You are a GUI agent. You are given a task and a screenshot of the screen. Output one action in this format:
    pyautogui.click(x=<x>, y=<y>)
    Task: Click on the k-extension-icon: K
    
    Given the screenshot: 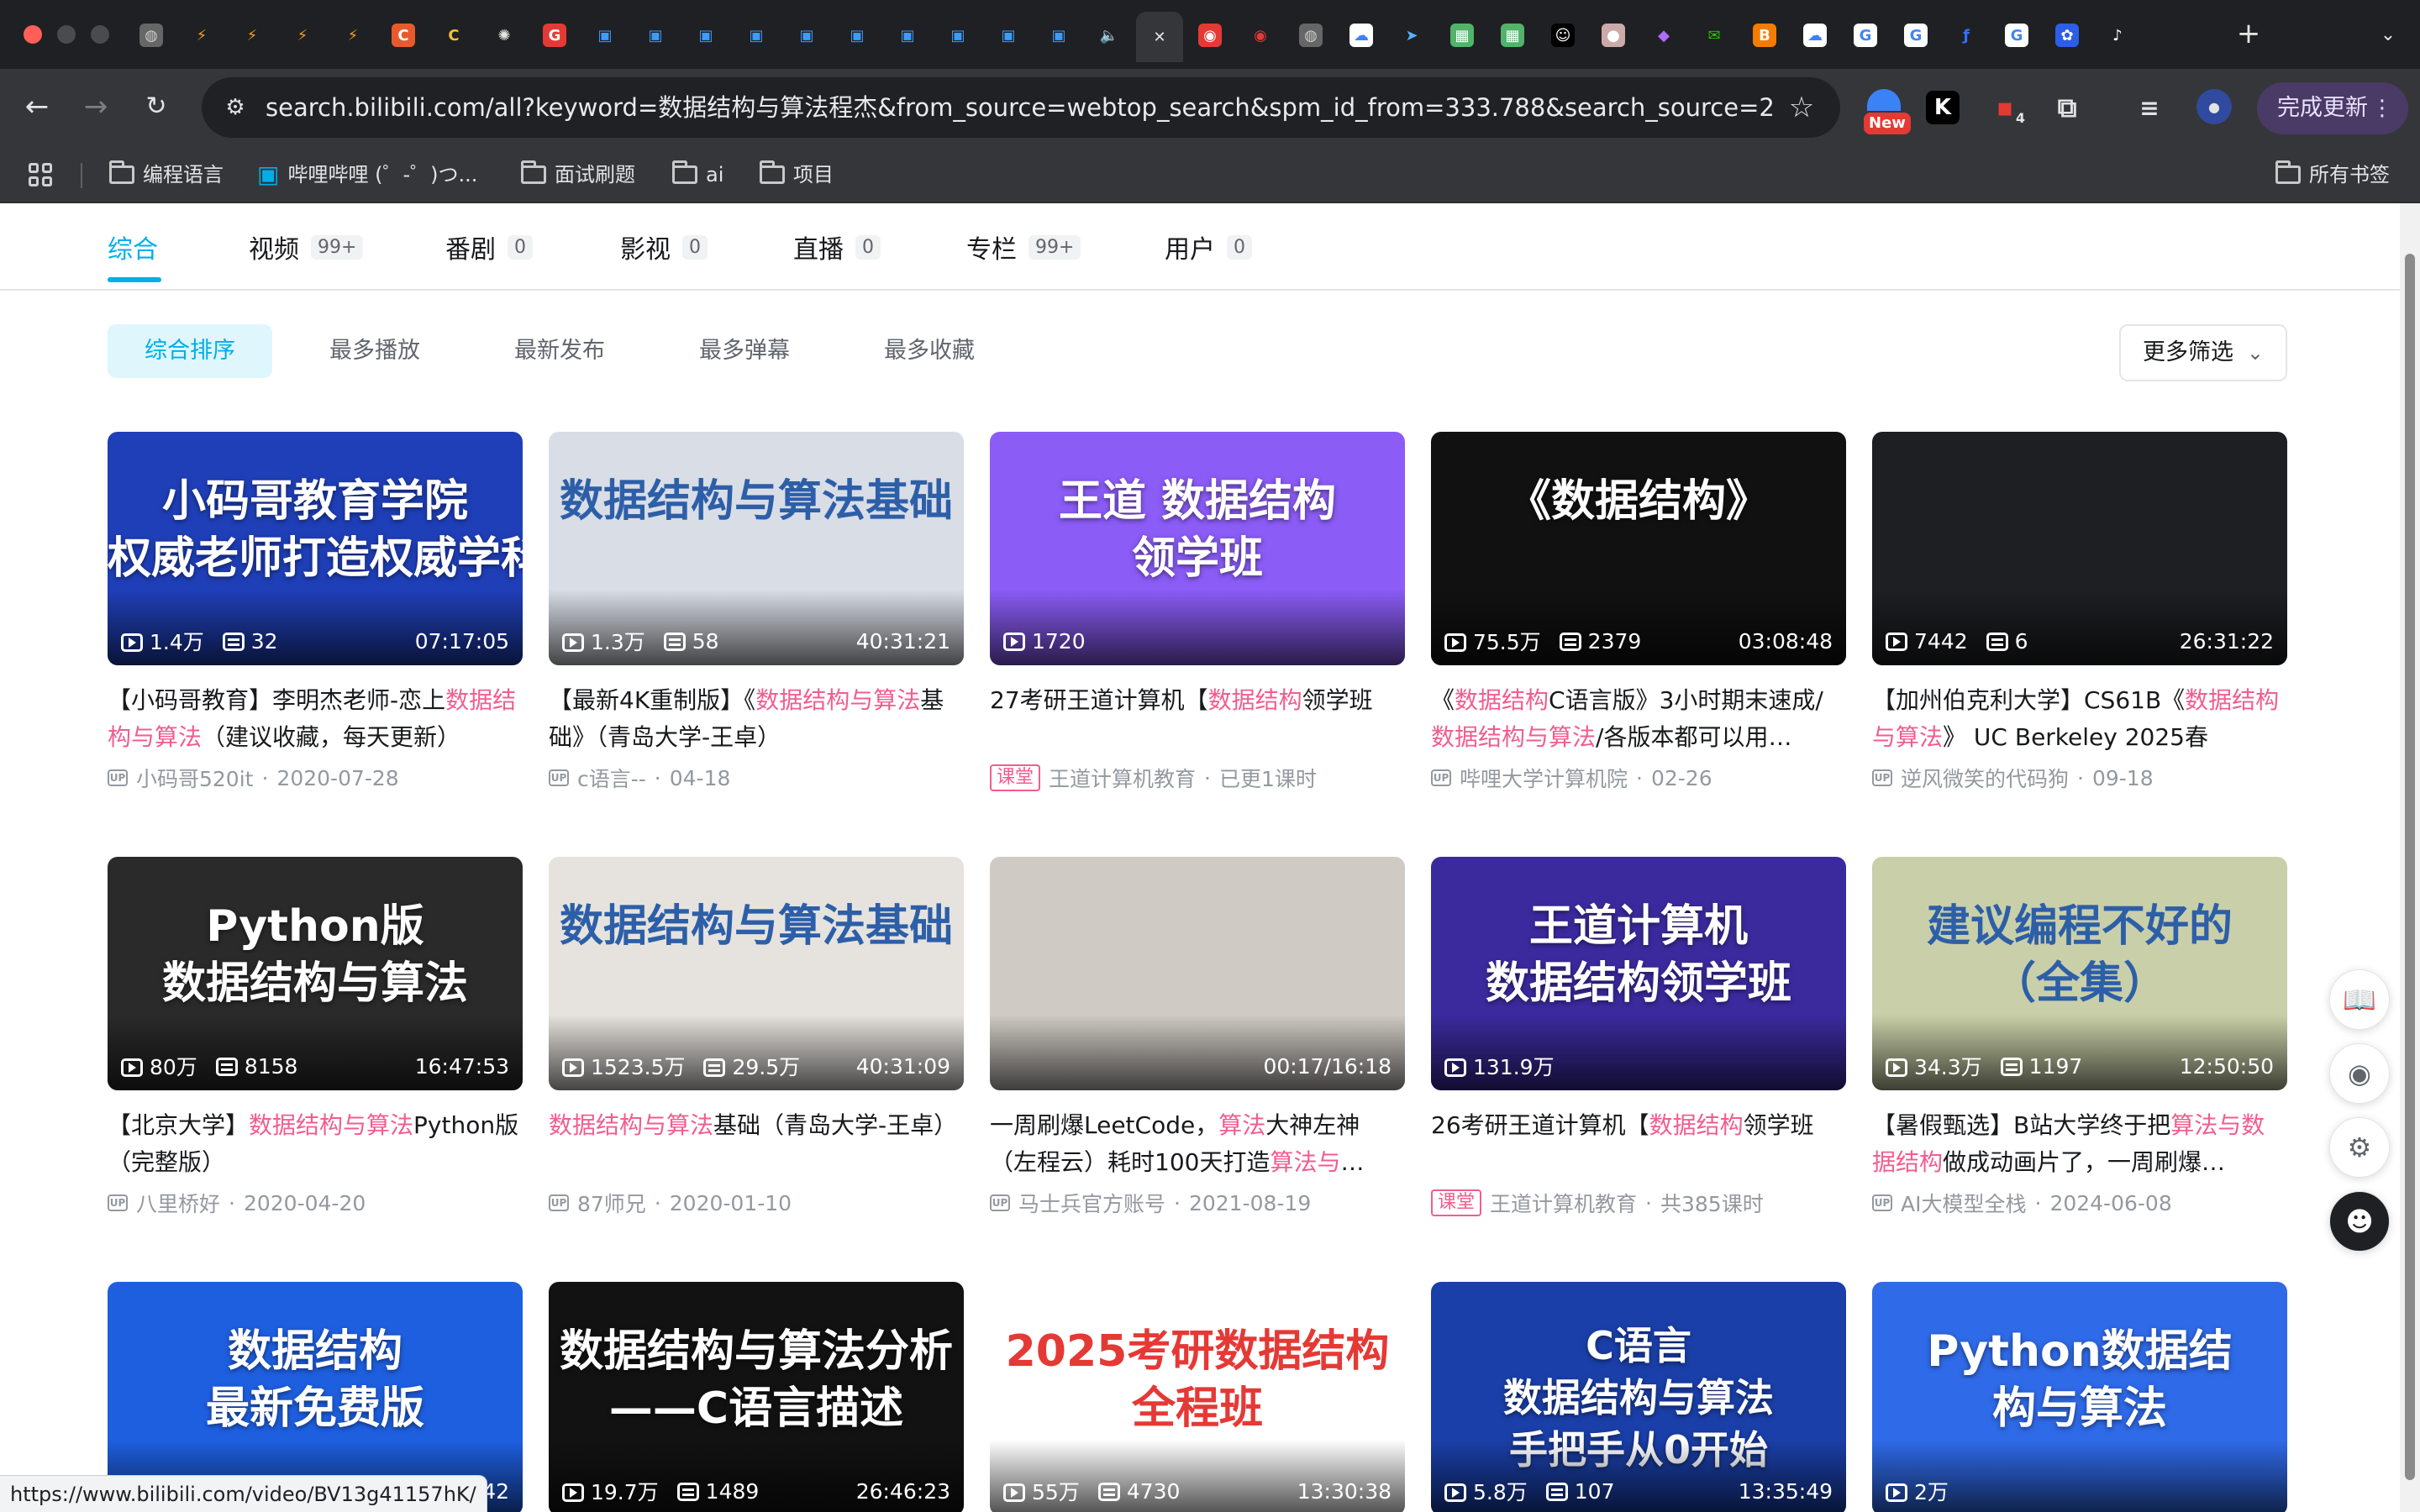 What is the action you would take?
    pyautogui.click(x=1943, y=107)
    